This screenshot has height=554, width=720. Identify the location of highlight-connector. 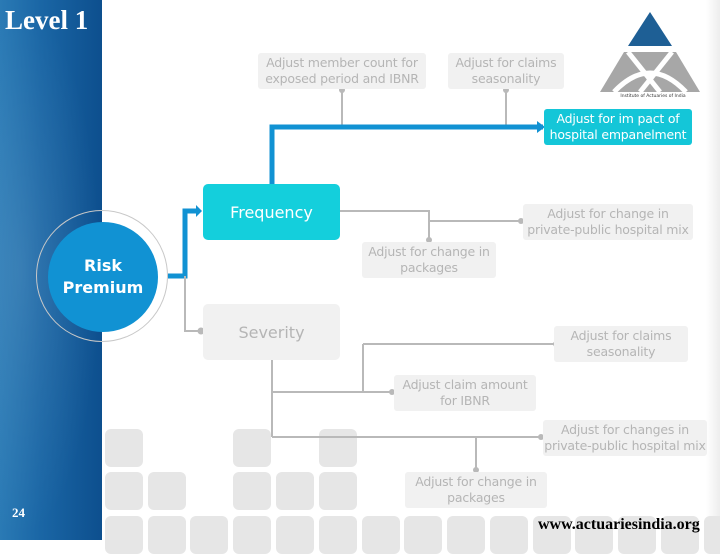
(406, 154).